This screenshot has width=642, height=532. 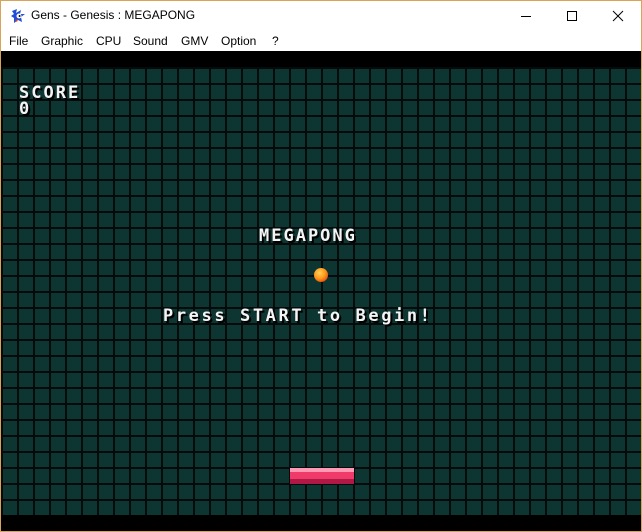 I want to click on menu-sound: Sound, so click(x=150, y=41).